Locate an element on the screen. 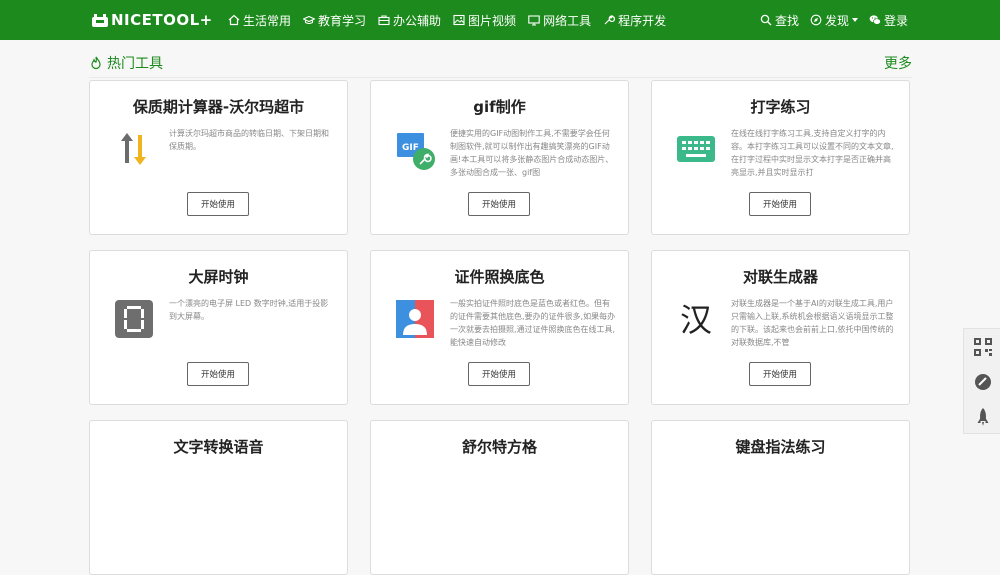  graduation-cap-icon is located at coordinates (309, 20).